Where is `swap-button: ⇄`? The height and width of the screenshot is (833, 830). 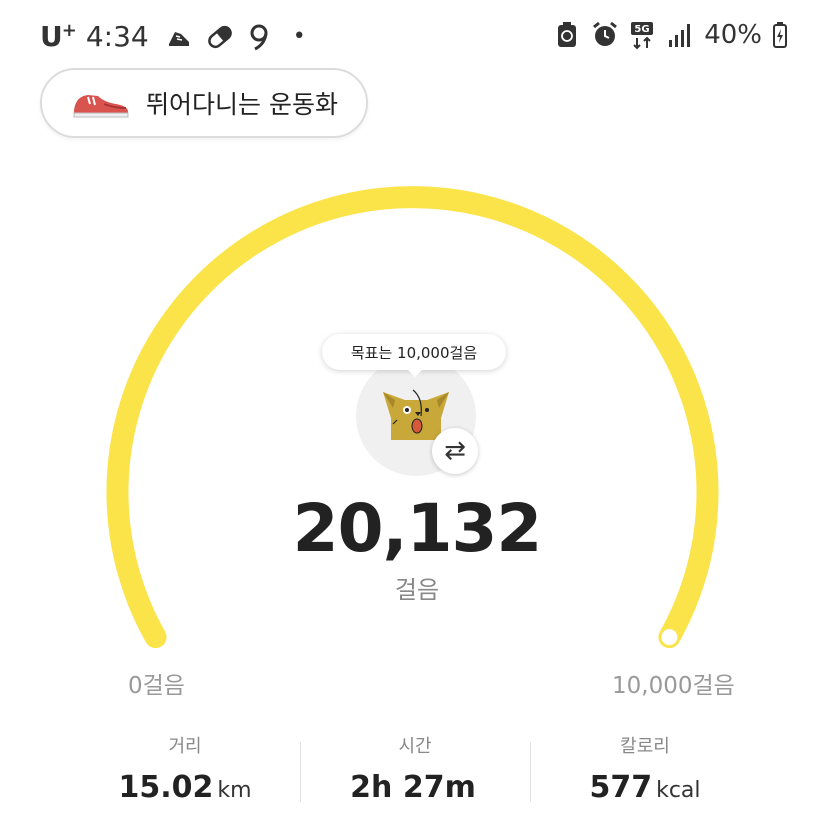
swap-button: ⇄ is located at coordinates (455, 451).